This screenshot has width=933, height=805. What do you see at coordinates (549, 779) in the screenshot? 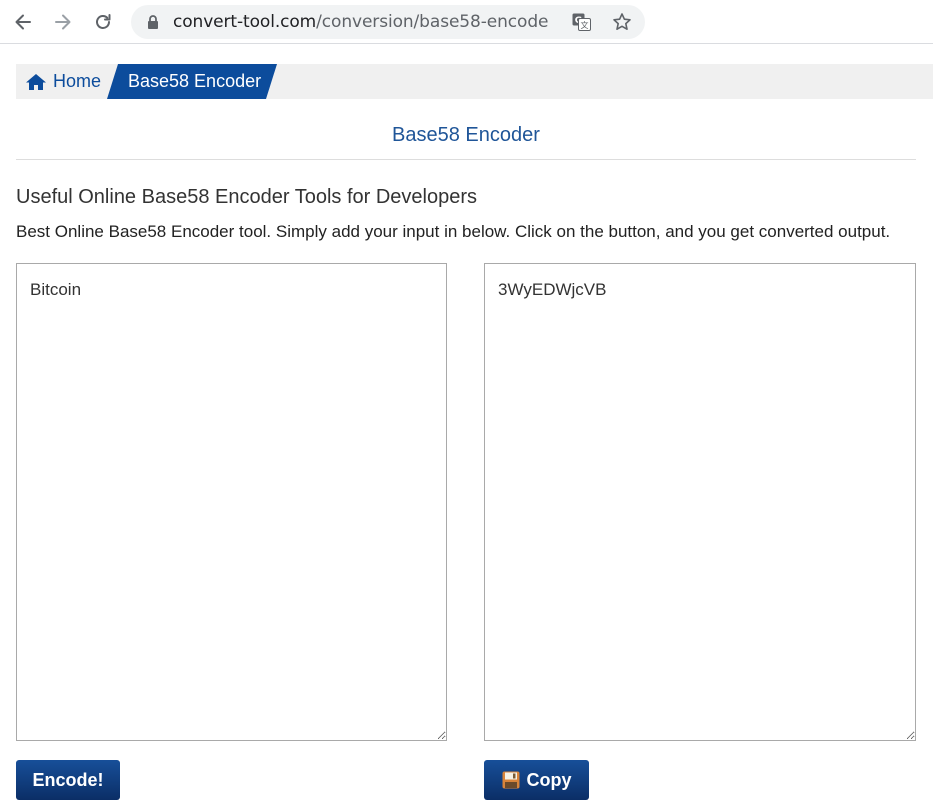
I see `copy-button-label: Copy` at bounding box center [549, 779].